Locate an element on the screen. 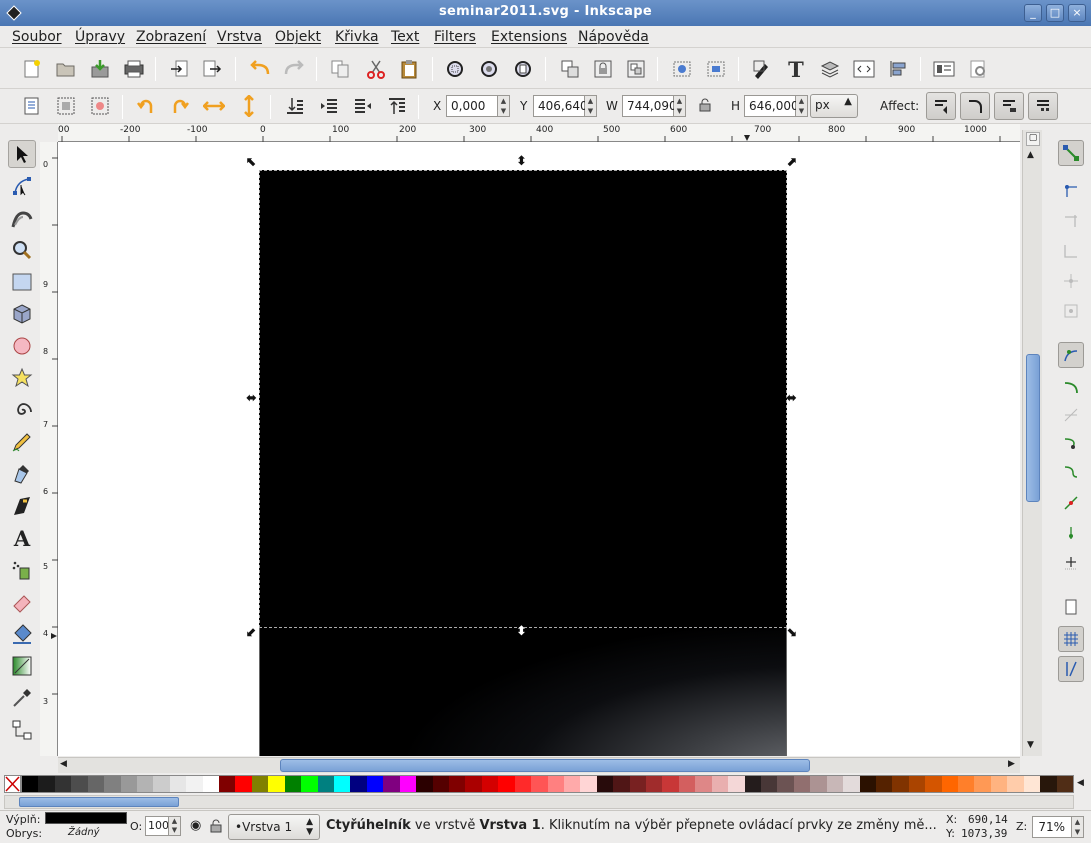 Image resolution: width=1091 pixels, height=843 pixels. distribute-icon is located at coordinates (716, 69).